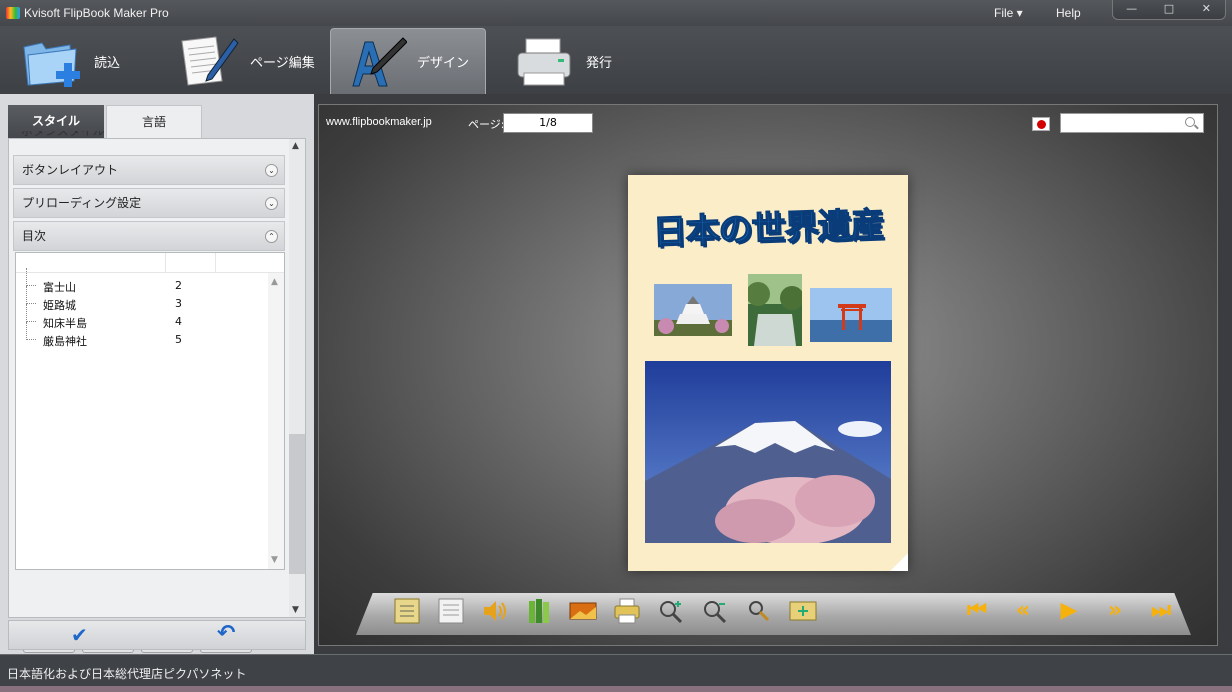 This screenshot has height=692, width=1232. I want to click on toc-col-title, so click(91, 263).